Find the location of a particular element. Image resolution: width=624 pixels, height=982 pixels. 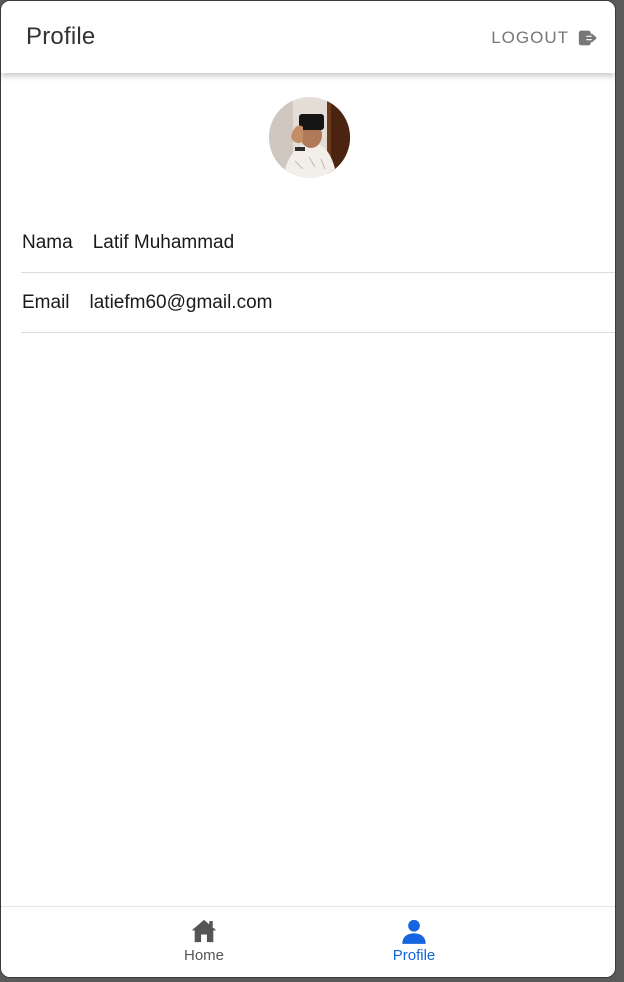

nav-label-home: Home is located at coordinates (203, 955).